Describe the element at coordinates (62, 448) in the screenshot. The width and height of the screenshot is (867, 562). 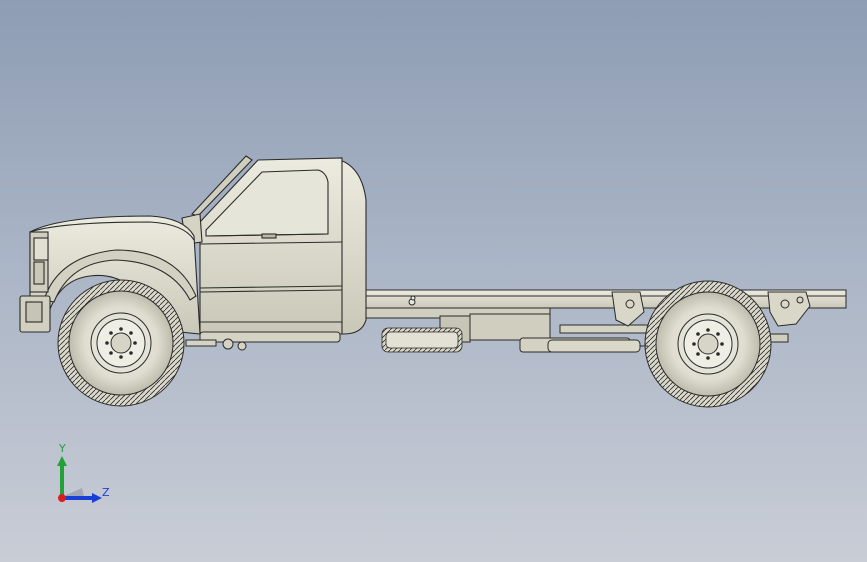
I see `y-axis-label: Y` at that location.